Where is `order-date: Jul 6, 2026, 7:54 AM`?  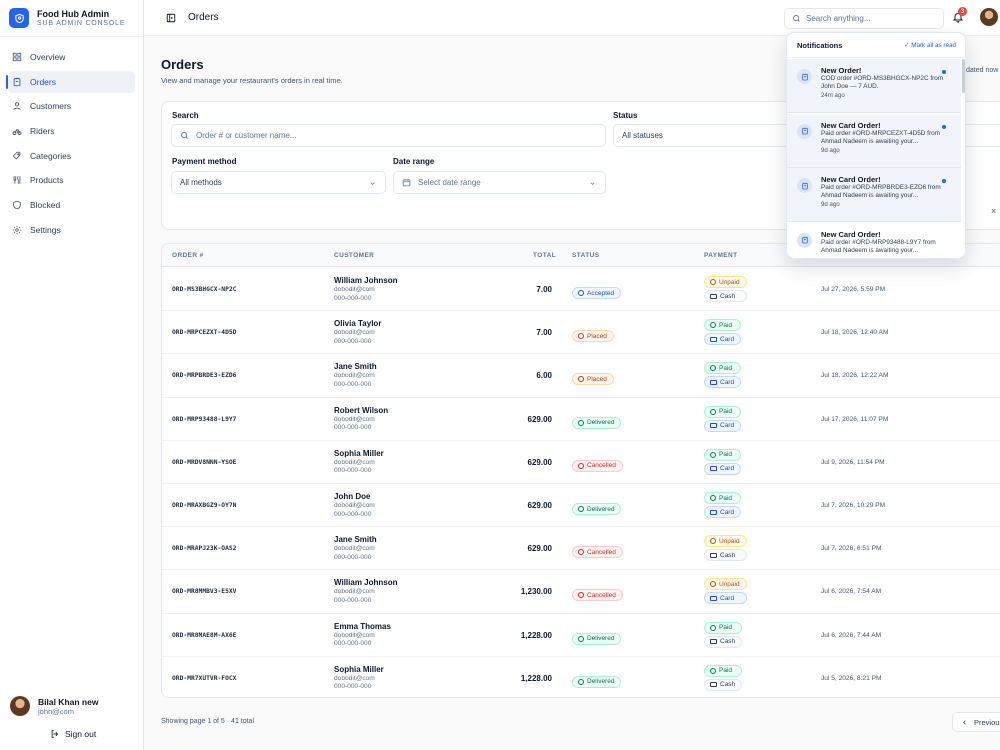 order-date: Jul 6, 2026, 7:54 AM is located at coordinates (851, 592).